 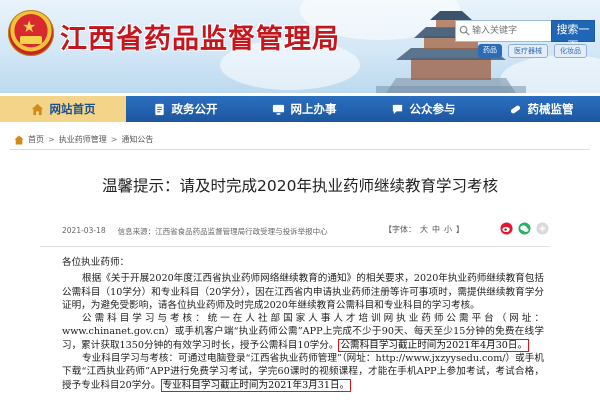 I want to click on search-bar: 搜索一下, so click(x=525, y=36).